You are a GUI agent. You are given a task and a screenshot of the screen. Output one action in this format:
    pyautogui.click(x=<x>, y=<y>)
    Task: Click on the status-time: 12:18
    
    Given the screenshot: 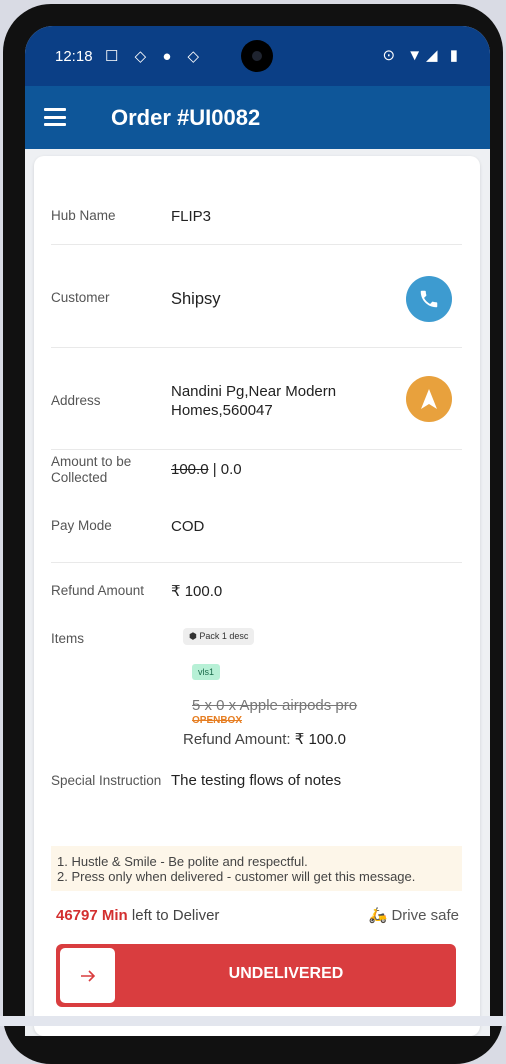 What is the action you would take?
    pyautogui.click(x=74, y=56)
    